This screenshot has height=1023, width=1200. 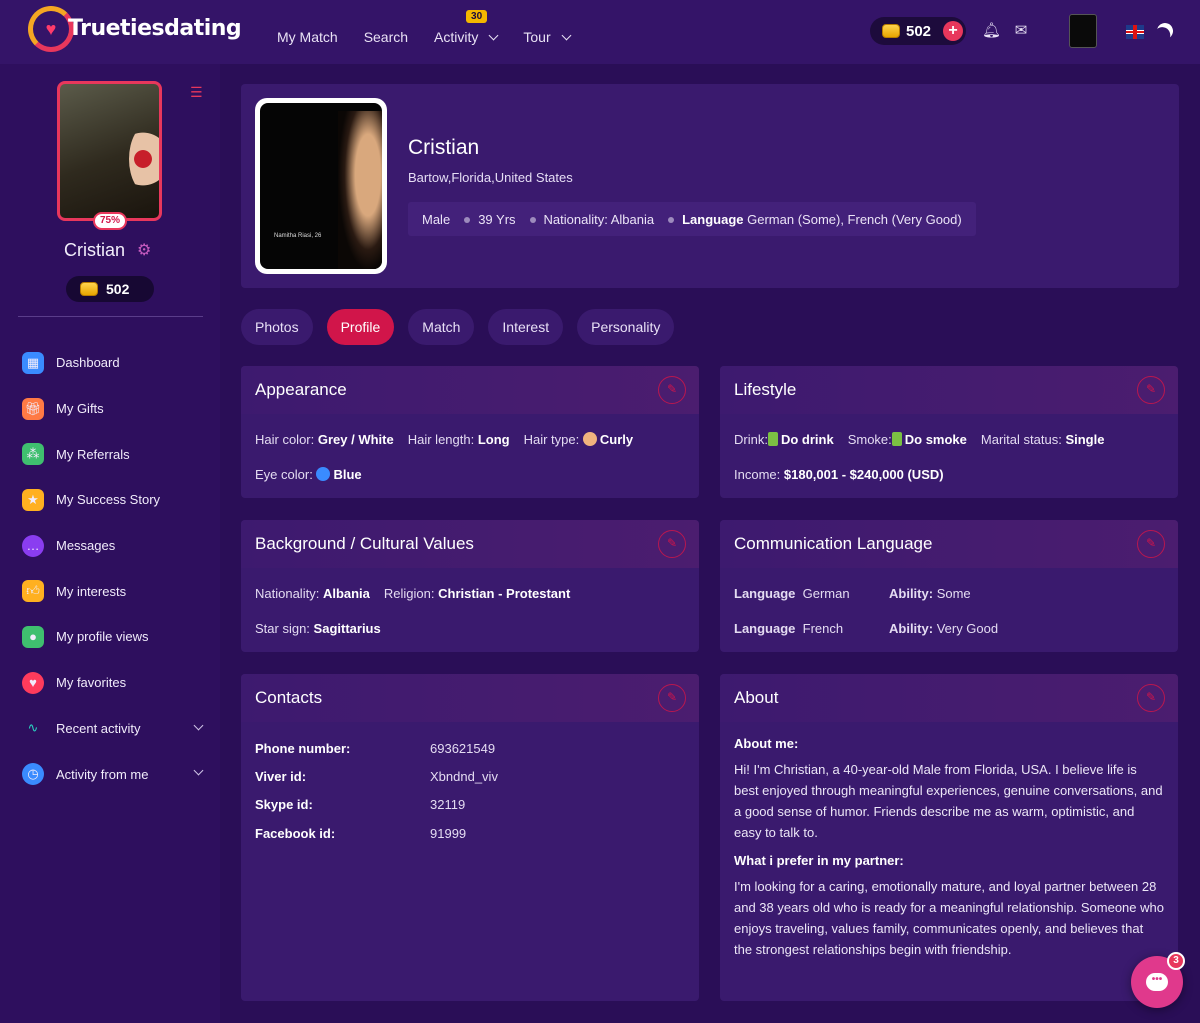 I want to click on language-cell: Language German, so click(x=811, y=593).